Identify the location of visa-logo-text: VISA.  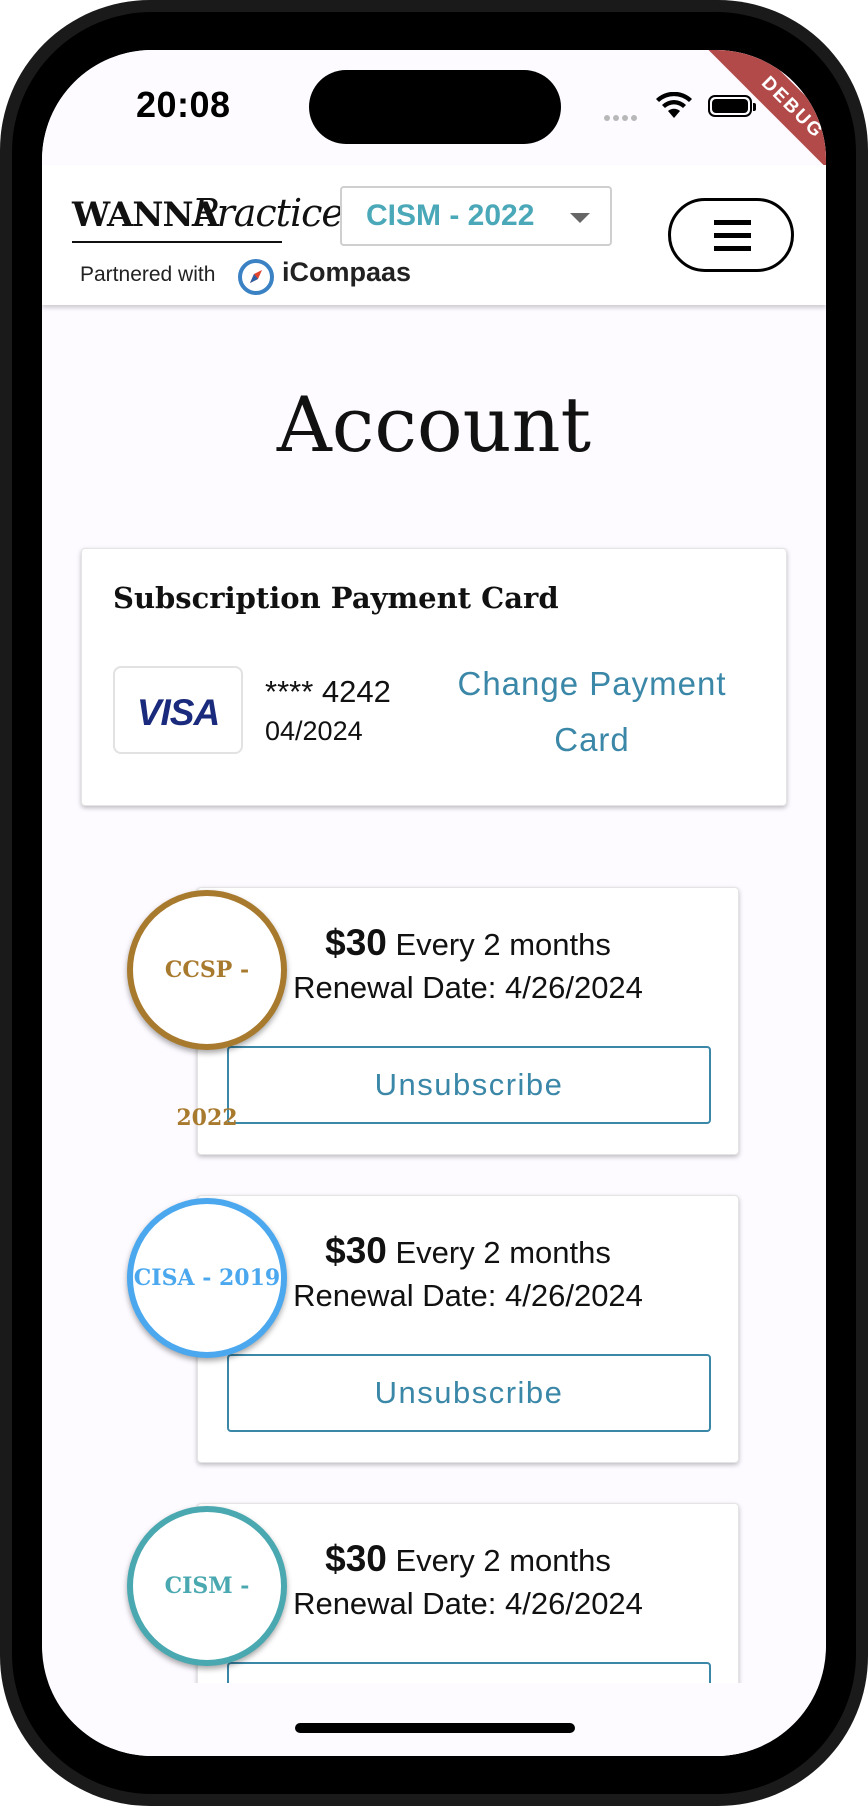
(178, 712).